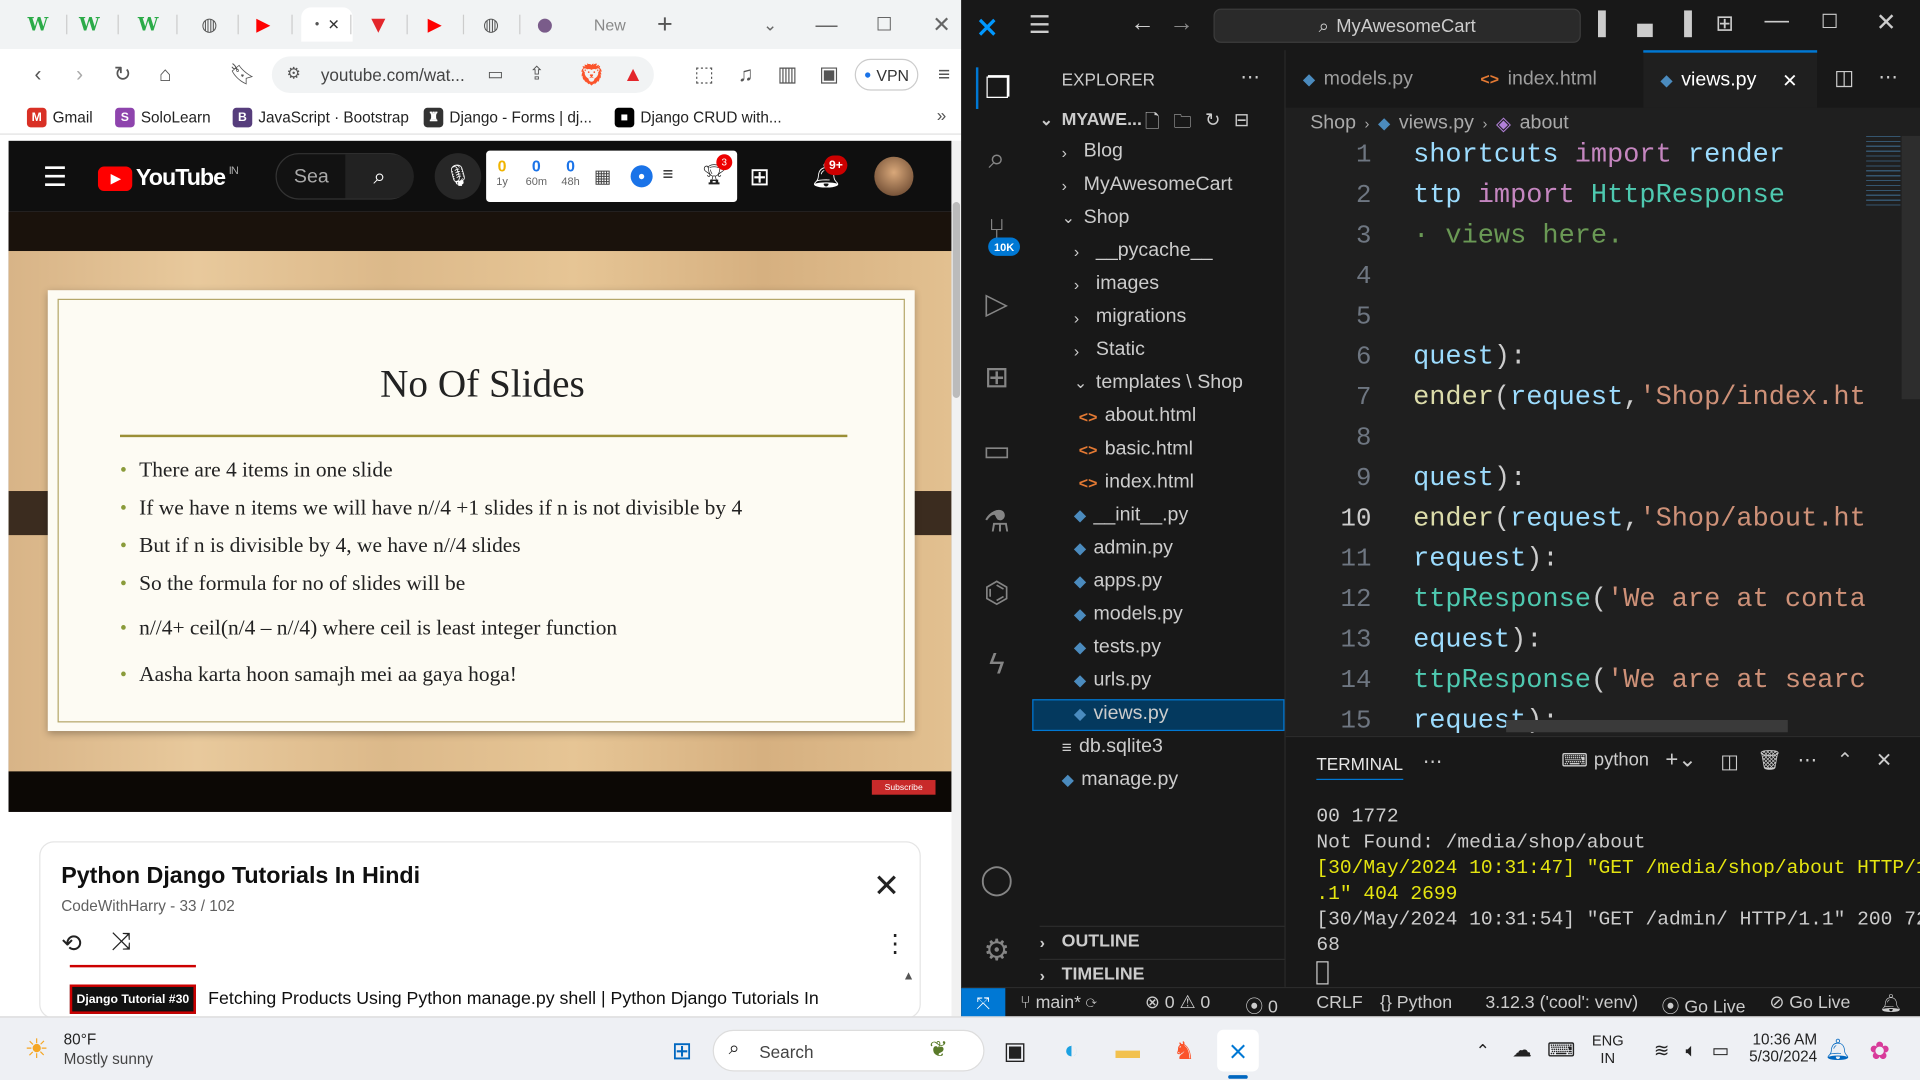  Describe the element at coordinates (1645, 24) in the screenshot. I see `toggle-panel-icon: ▄` at that location.